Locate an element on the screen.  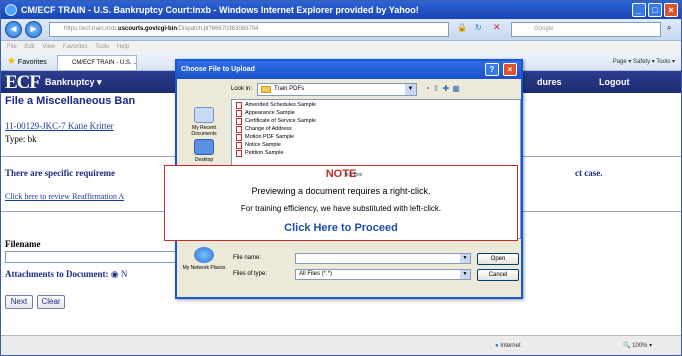
star-icon: ★ is located at coordinates (11, 61).